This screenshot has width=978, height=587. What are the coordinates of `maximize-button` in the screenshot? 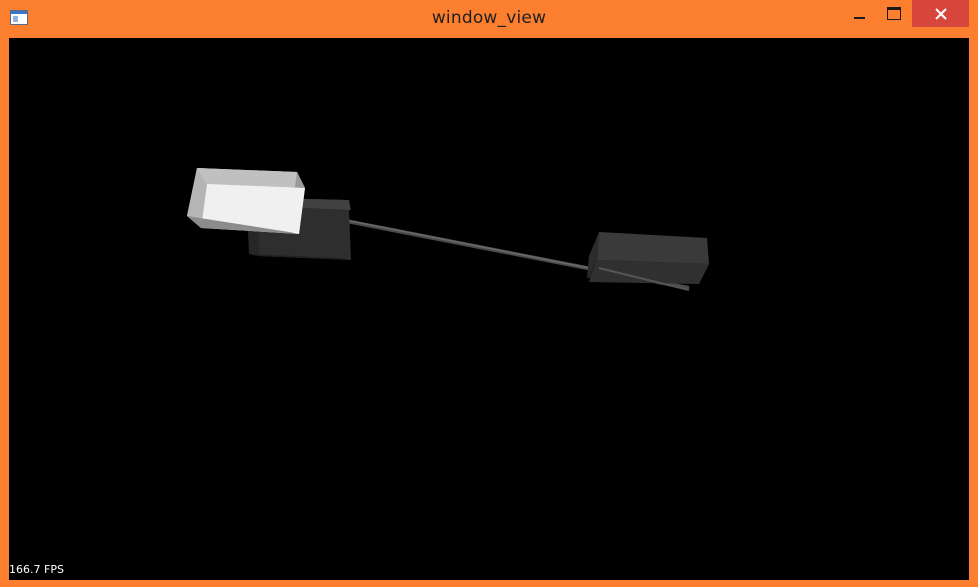 It's located at (894, 13).